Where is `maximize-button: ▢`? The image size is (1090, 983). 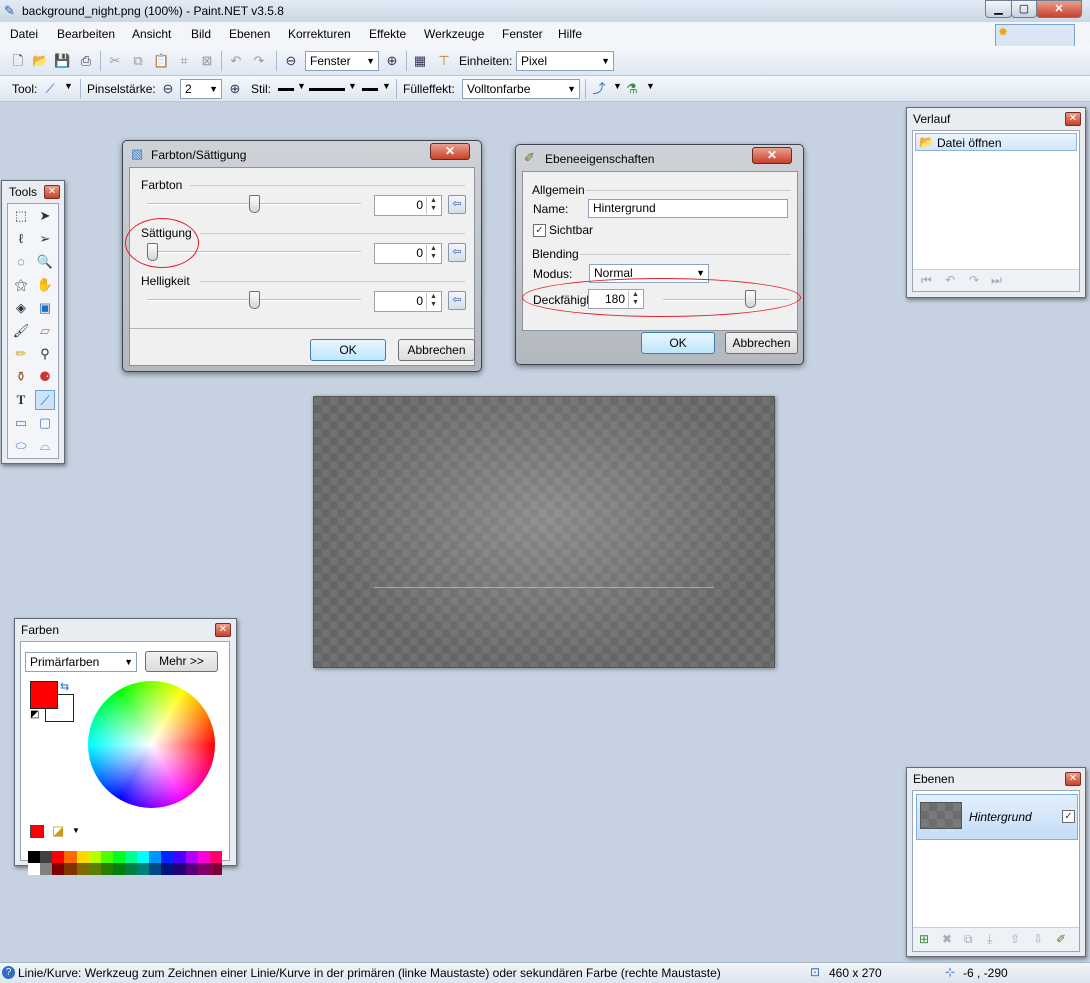 maximize-button: ▢ is located at coordinates (1024, 9).